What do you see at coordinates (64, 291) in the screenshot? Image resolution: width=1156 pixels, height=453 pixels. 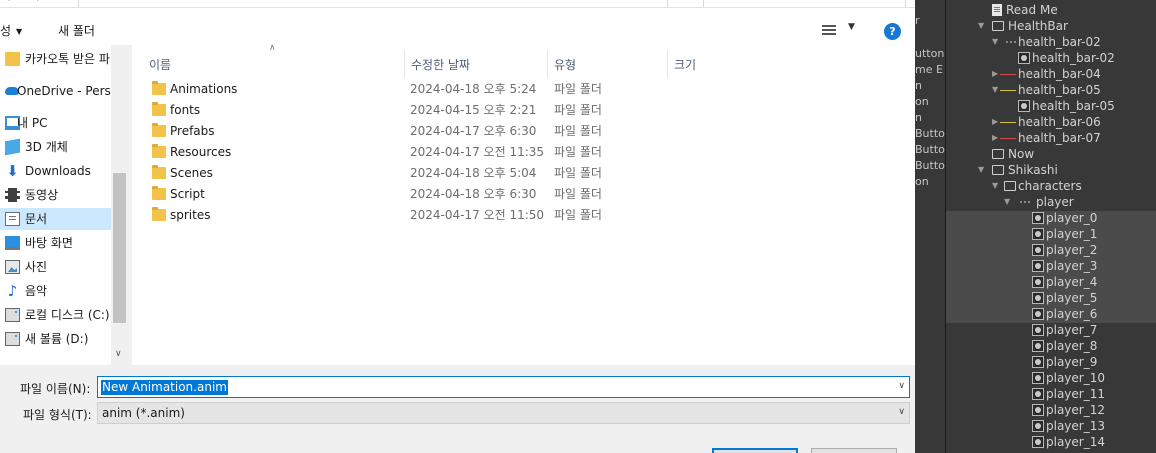 I see `nav-item-music: ♪ 음악` at bounding box center [64, 291].